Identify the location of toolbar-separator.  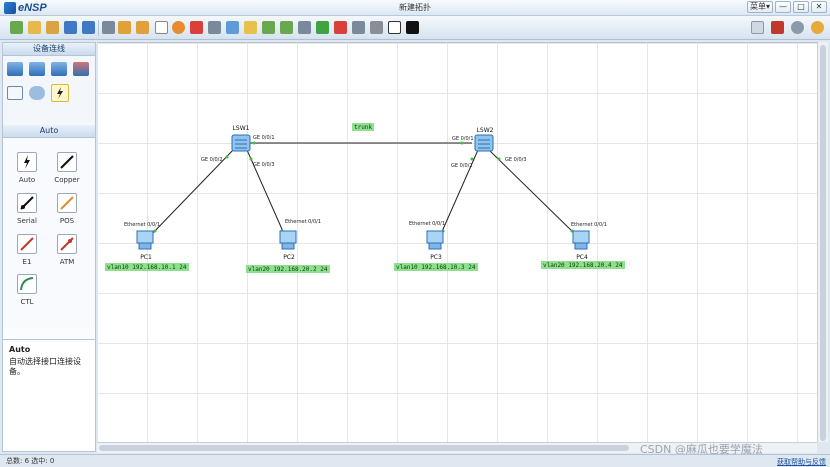
(98, 28).